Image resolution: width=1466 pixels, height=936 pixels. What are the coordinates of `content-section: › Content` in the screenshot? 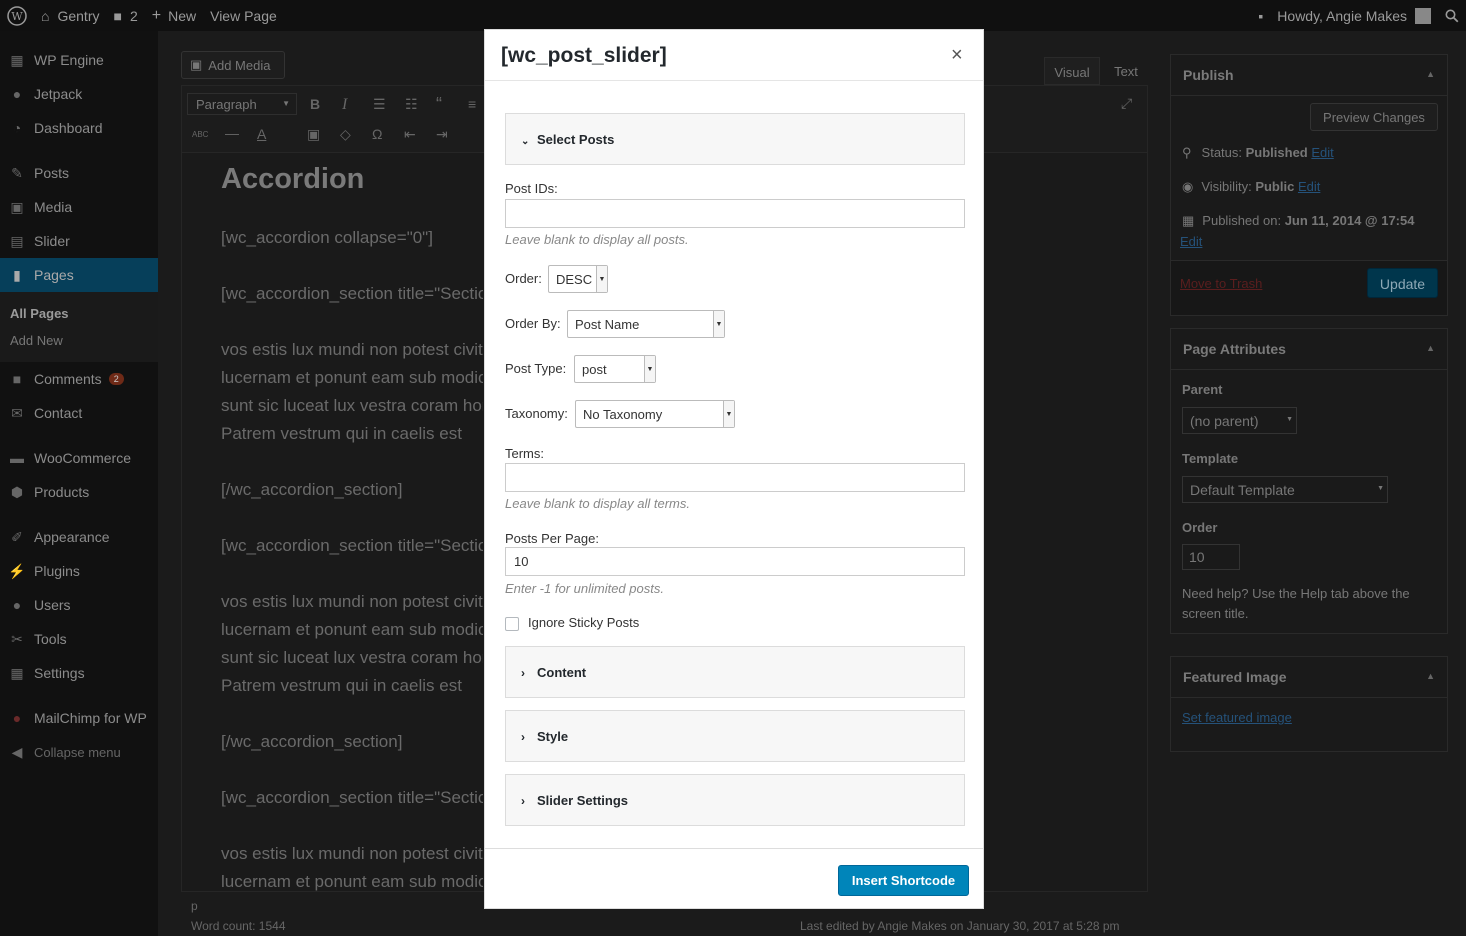 It's located at (735, 672).